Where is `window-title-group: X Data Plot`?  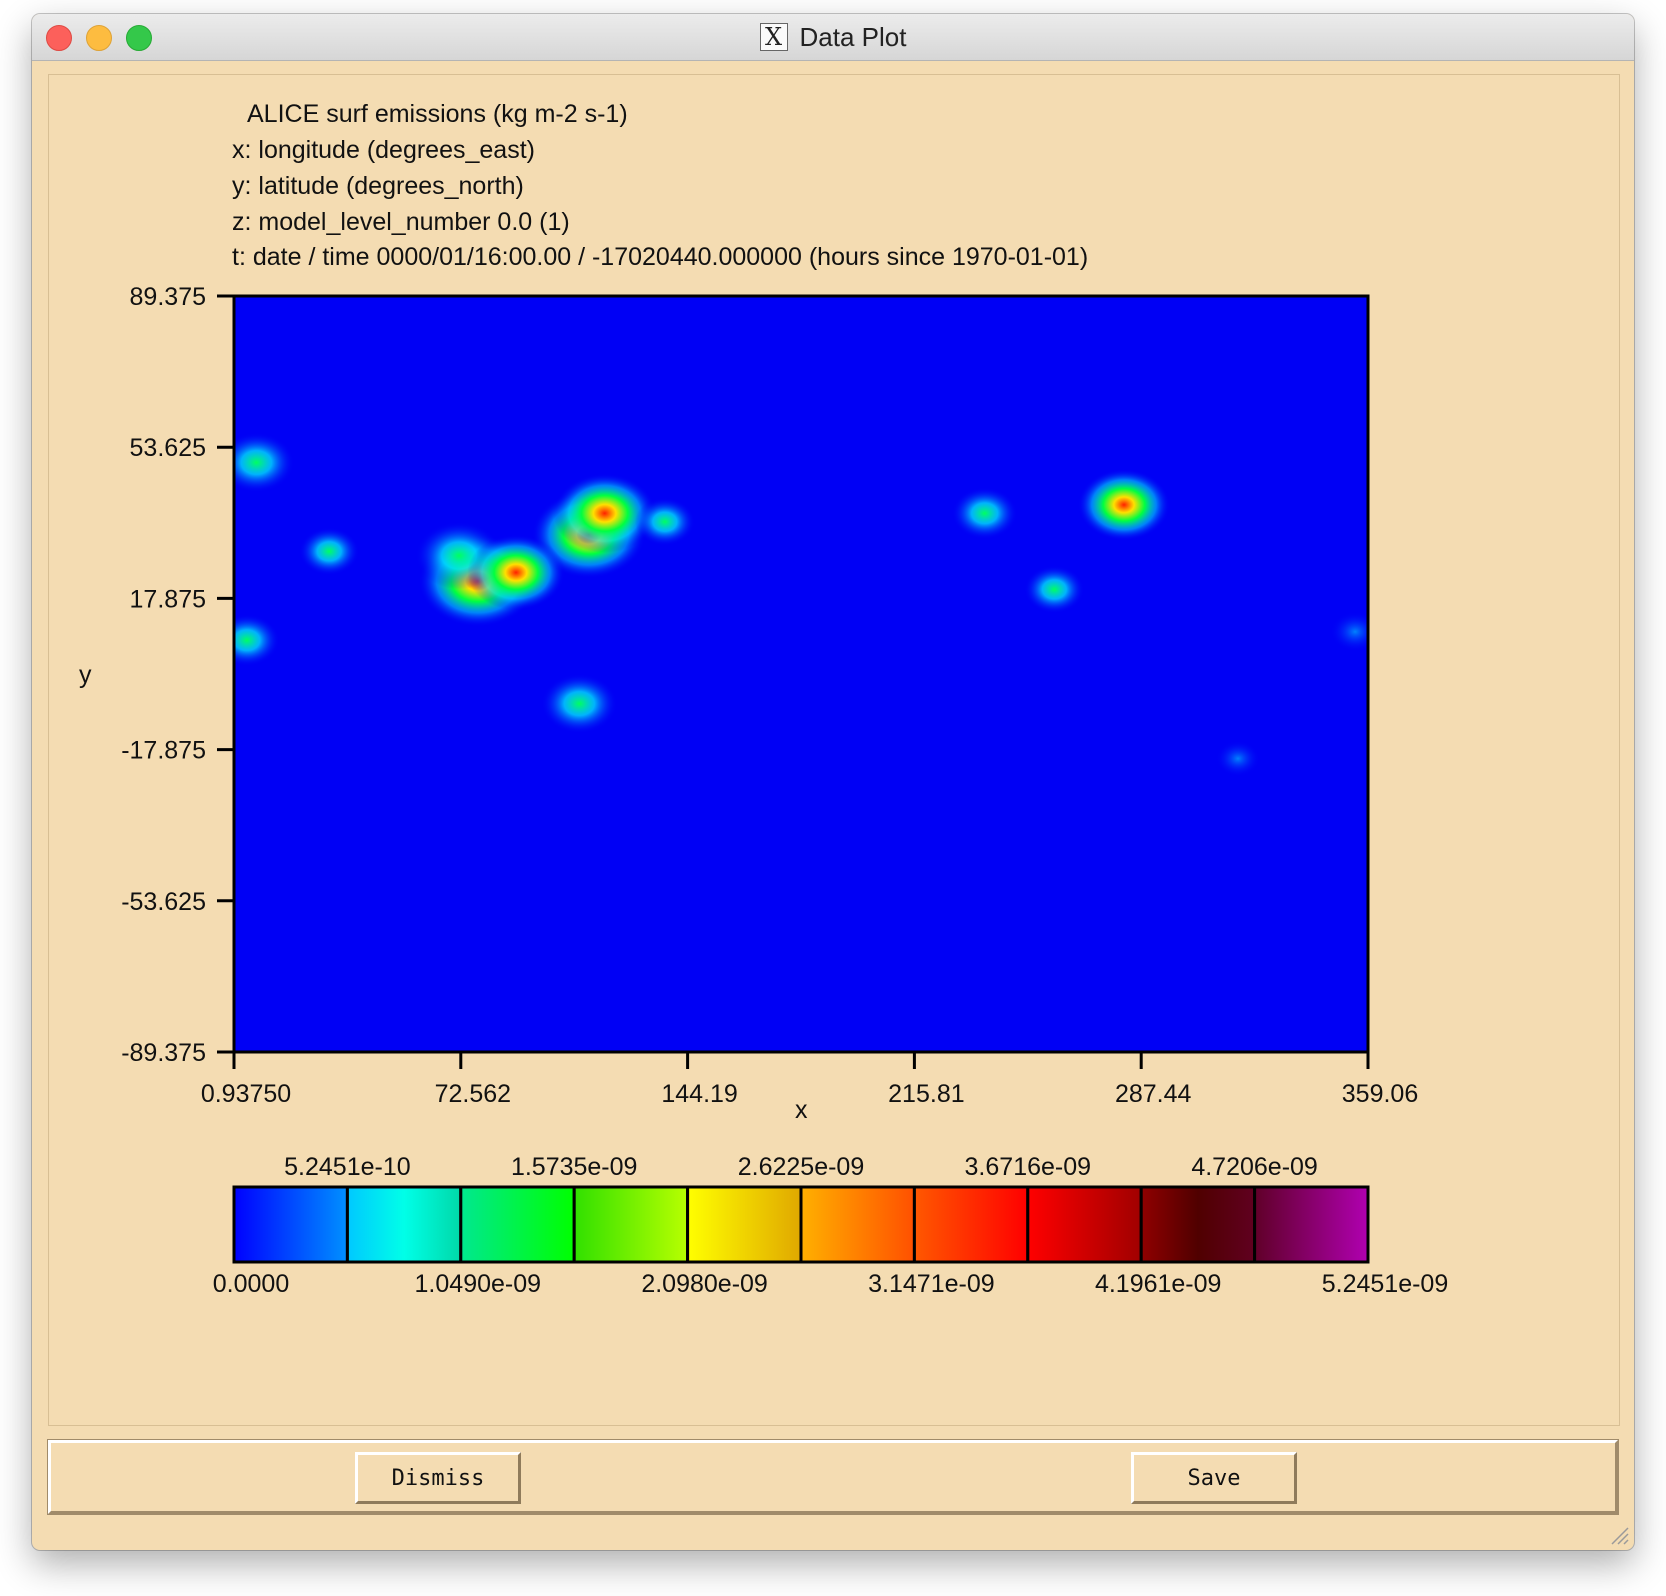
window-title-group: X Data Plot is located at coordinates (833, 37).